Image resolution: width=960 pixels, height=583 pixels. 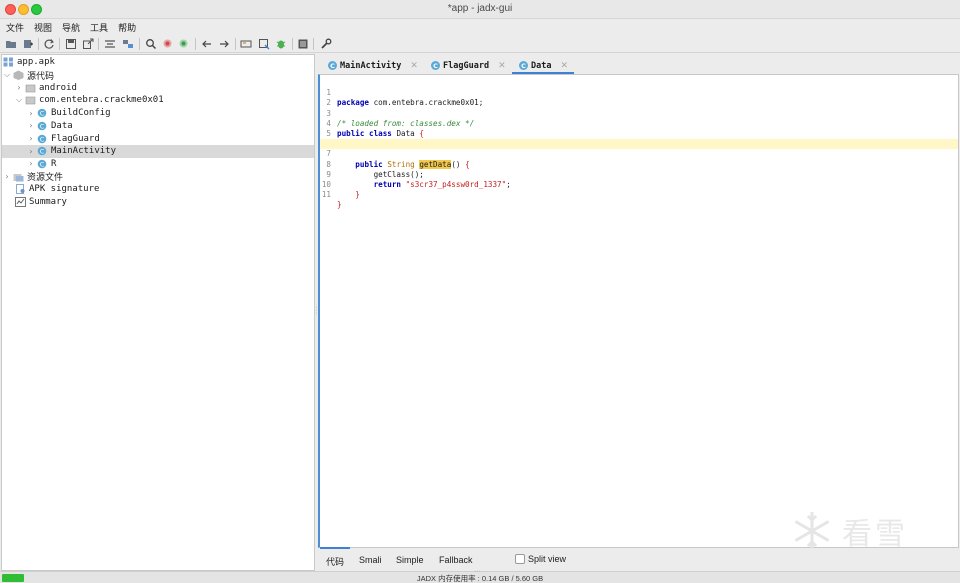 What do you see at coordinates (480, 44) in the screenshot?
I see `toolbar` at bounding box center [480, 44].